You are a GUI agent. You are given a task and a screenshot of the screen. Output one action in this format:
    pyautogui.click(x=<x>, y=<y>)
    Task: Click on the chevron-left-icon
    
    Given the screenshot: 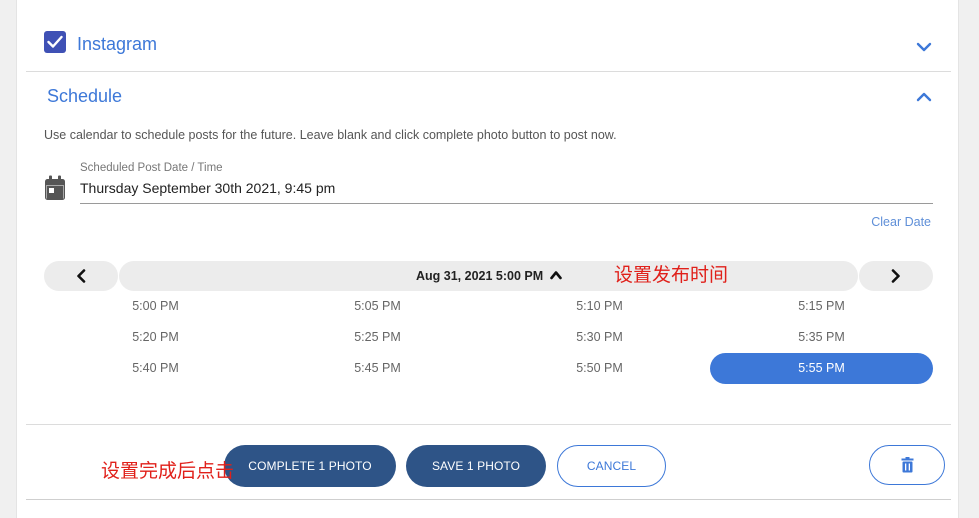 What is the action you would take?
    pyautogui.click(x=81, y=276)
    